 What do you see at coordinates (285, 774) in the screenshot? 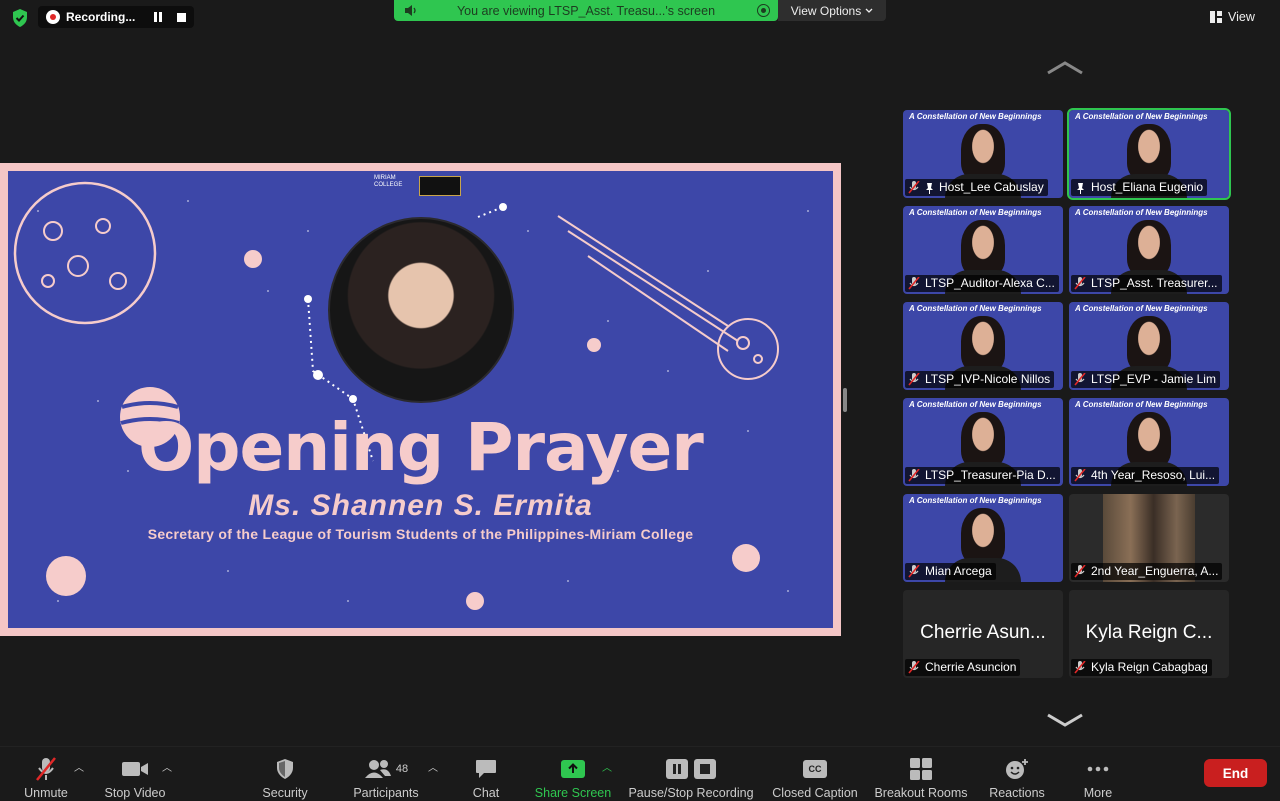
I see `security-button: Security` at bounding box center [285, 774].